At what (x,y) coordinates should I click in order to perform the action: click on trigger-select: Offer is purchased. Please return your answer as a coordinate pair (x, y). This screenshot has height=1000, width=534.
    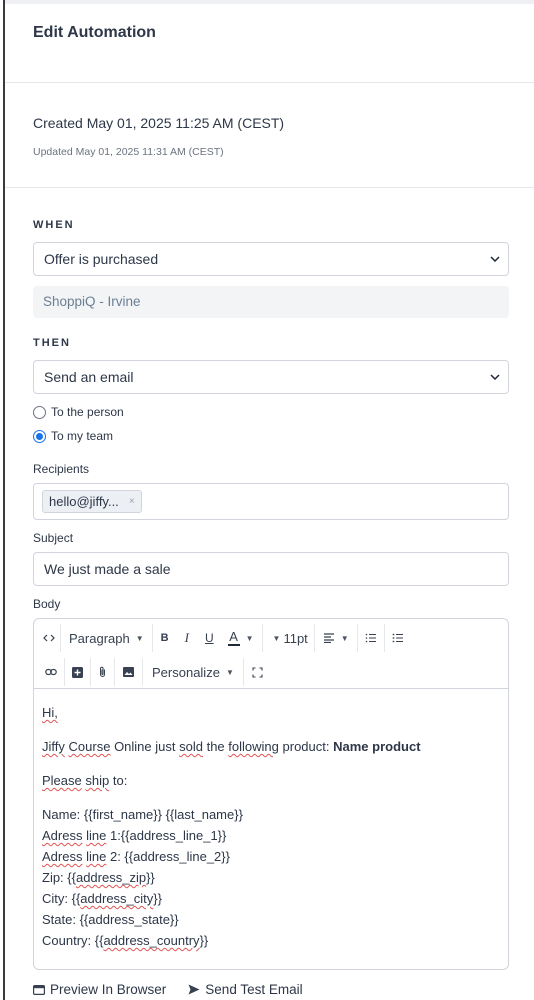
    Looking at the image, I should click on (271, 259).